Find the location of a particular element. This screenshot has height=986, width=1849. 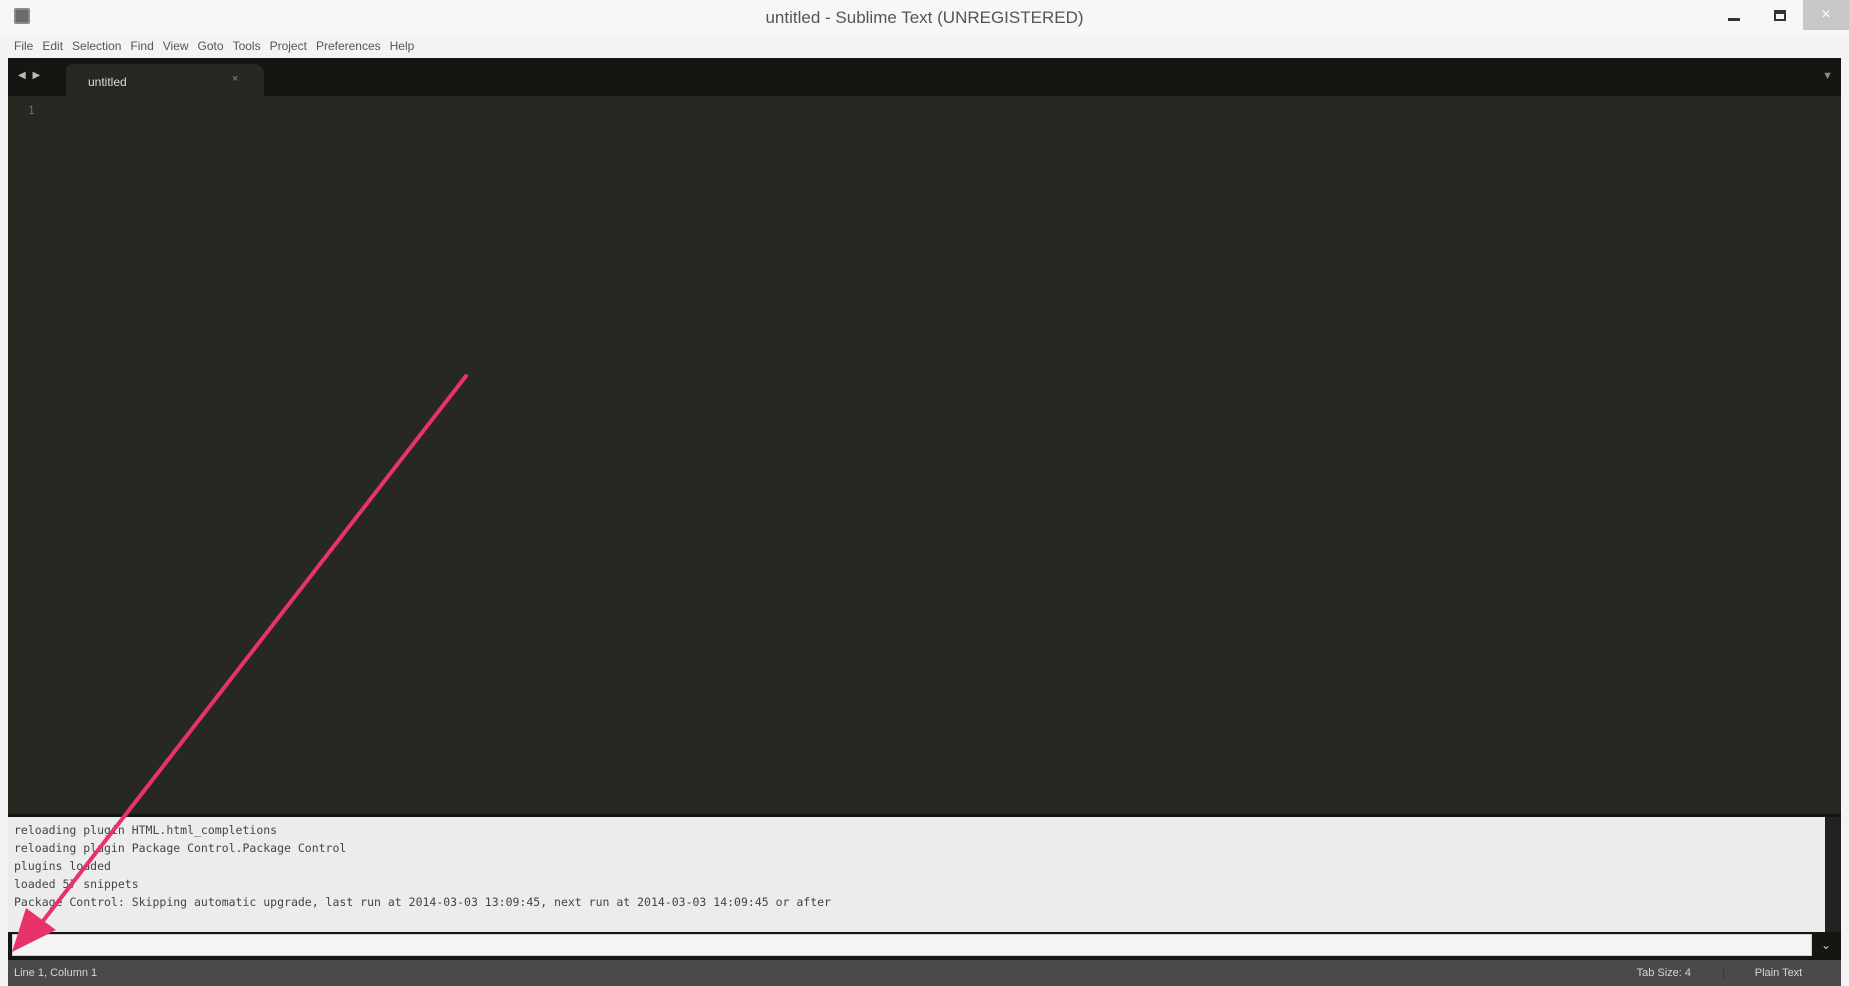

window-title: untitled - Sublime Text (UNREGISTERED) is located at coordinates (924, 17).